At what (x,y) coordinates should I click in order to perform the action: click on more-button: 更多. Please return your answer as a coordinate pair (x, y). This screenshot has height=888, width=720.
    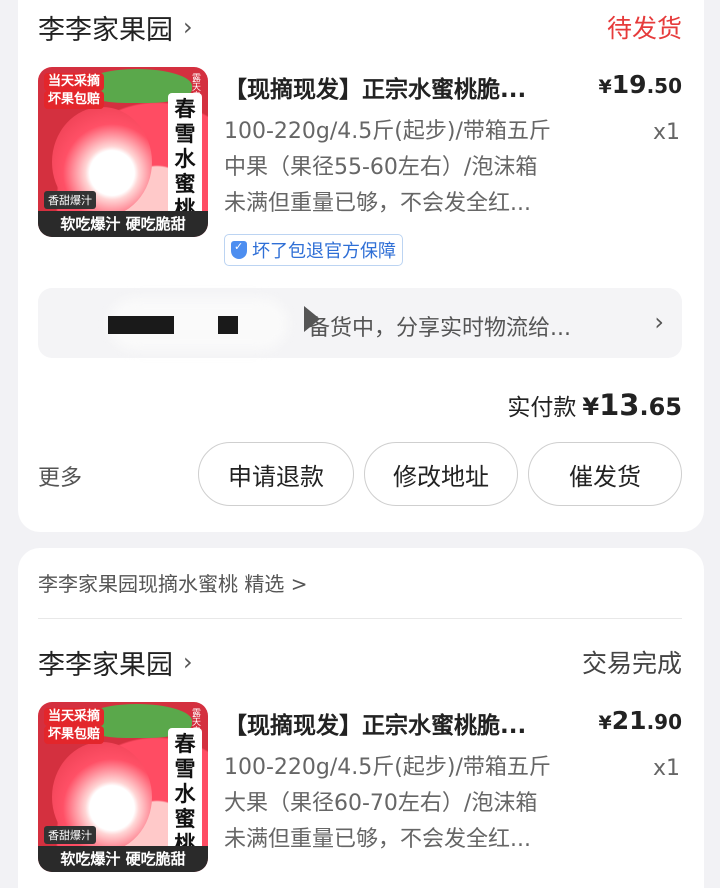
    Looking at the image, I should click on (60, 476).